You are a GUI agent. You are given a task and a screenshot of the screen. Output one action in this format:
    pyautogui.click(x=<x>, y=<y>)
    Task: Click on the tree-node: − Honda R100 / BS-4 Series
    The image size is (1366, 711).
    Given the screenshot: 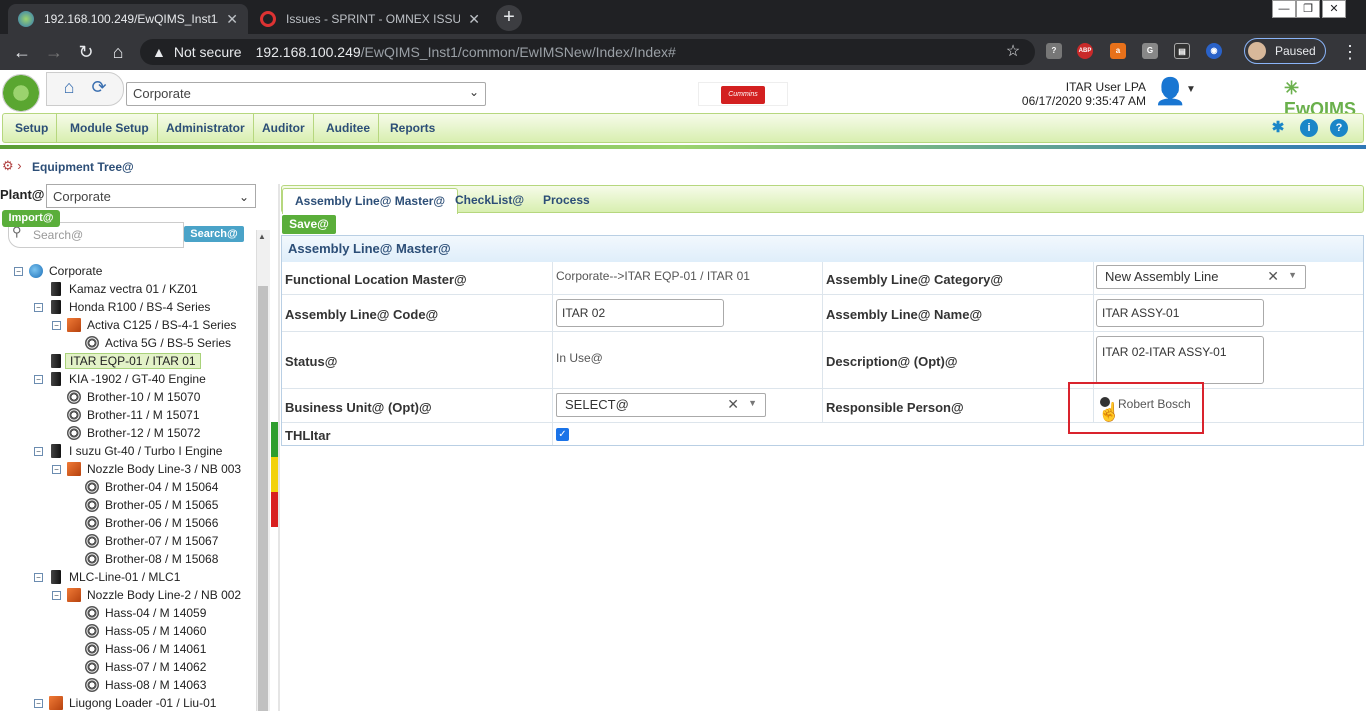 What is the action you would take?
    pyautogui.click(x=122, y=307)
    